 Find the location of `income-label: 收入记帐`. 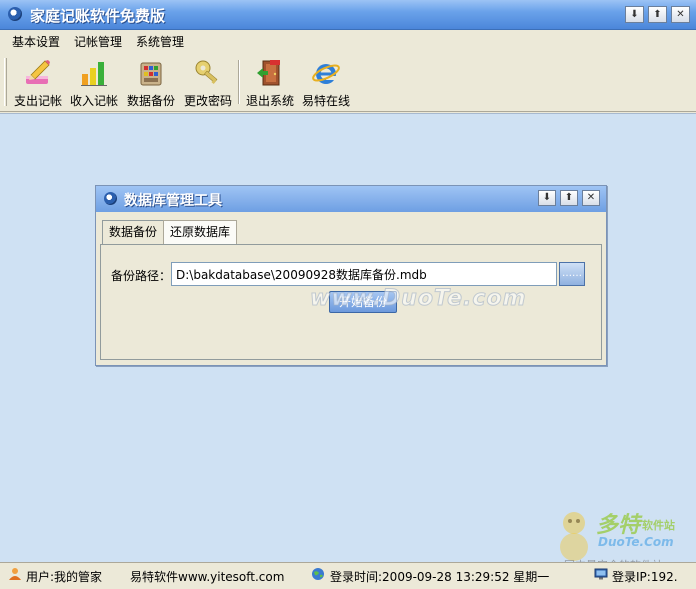

income-label: 收入记帐 is located at coordinates (93, 101).